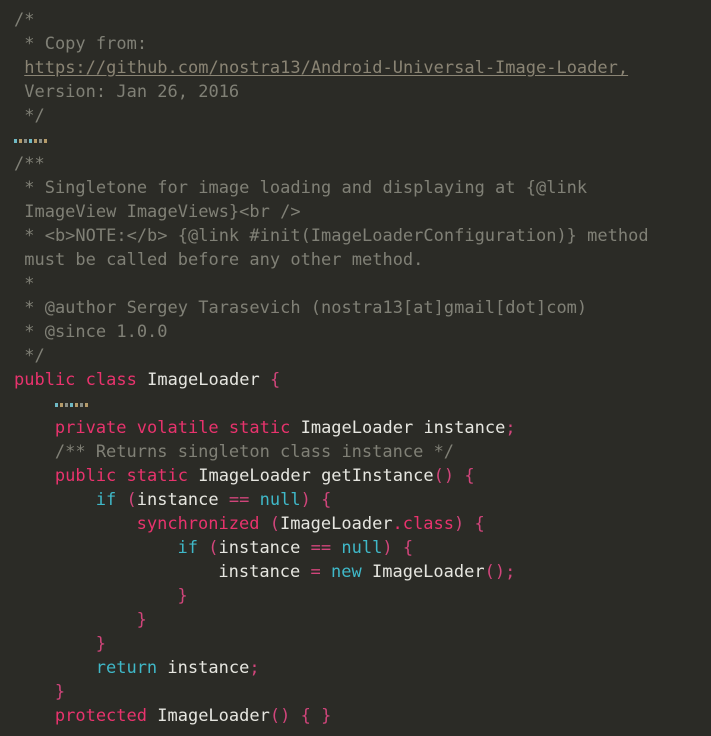 The image size is (711, 736). What do you see at coordinates (177, 428) in the screenshot?
I see `code-token-keyword: volatile` at bounding box center [177, 428].